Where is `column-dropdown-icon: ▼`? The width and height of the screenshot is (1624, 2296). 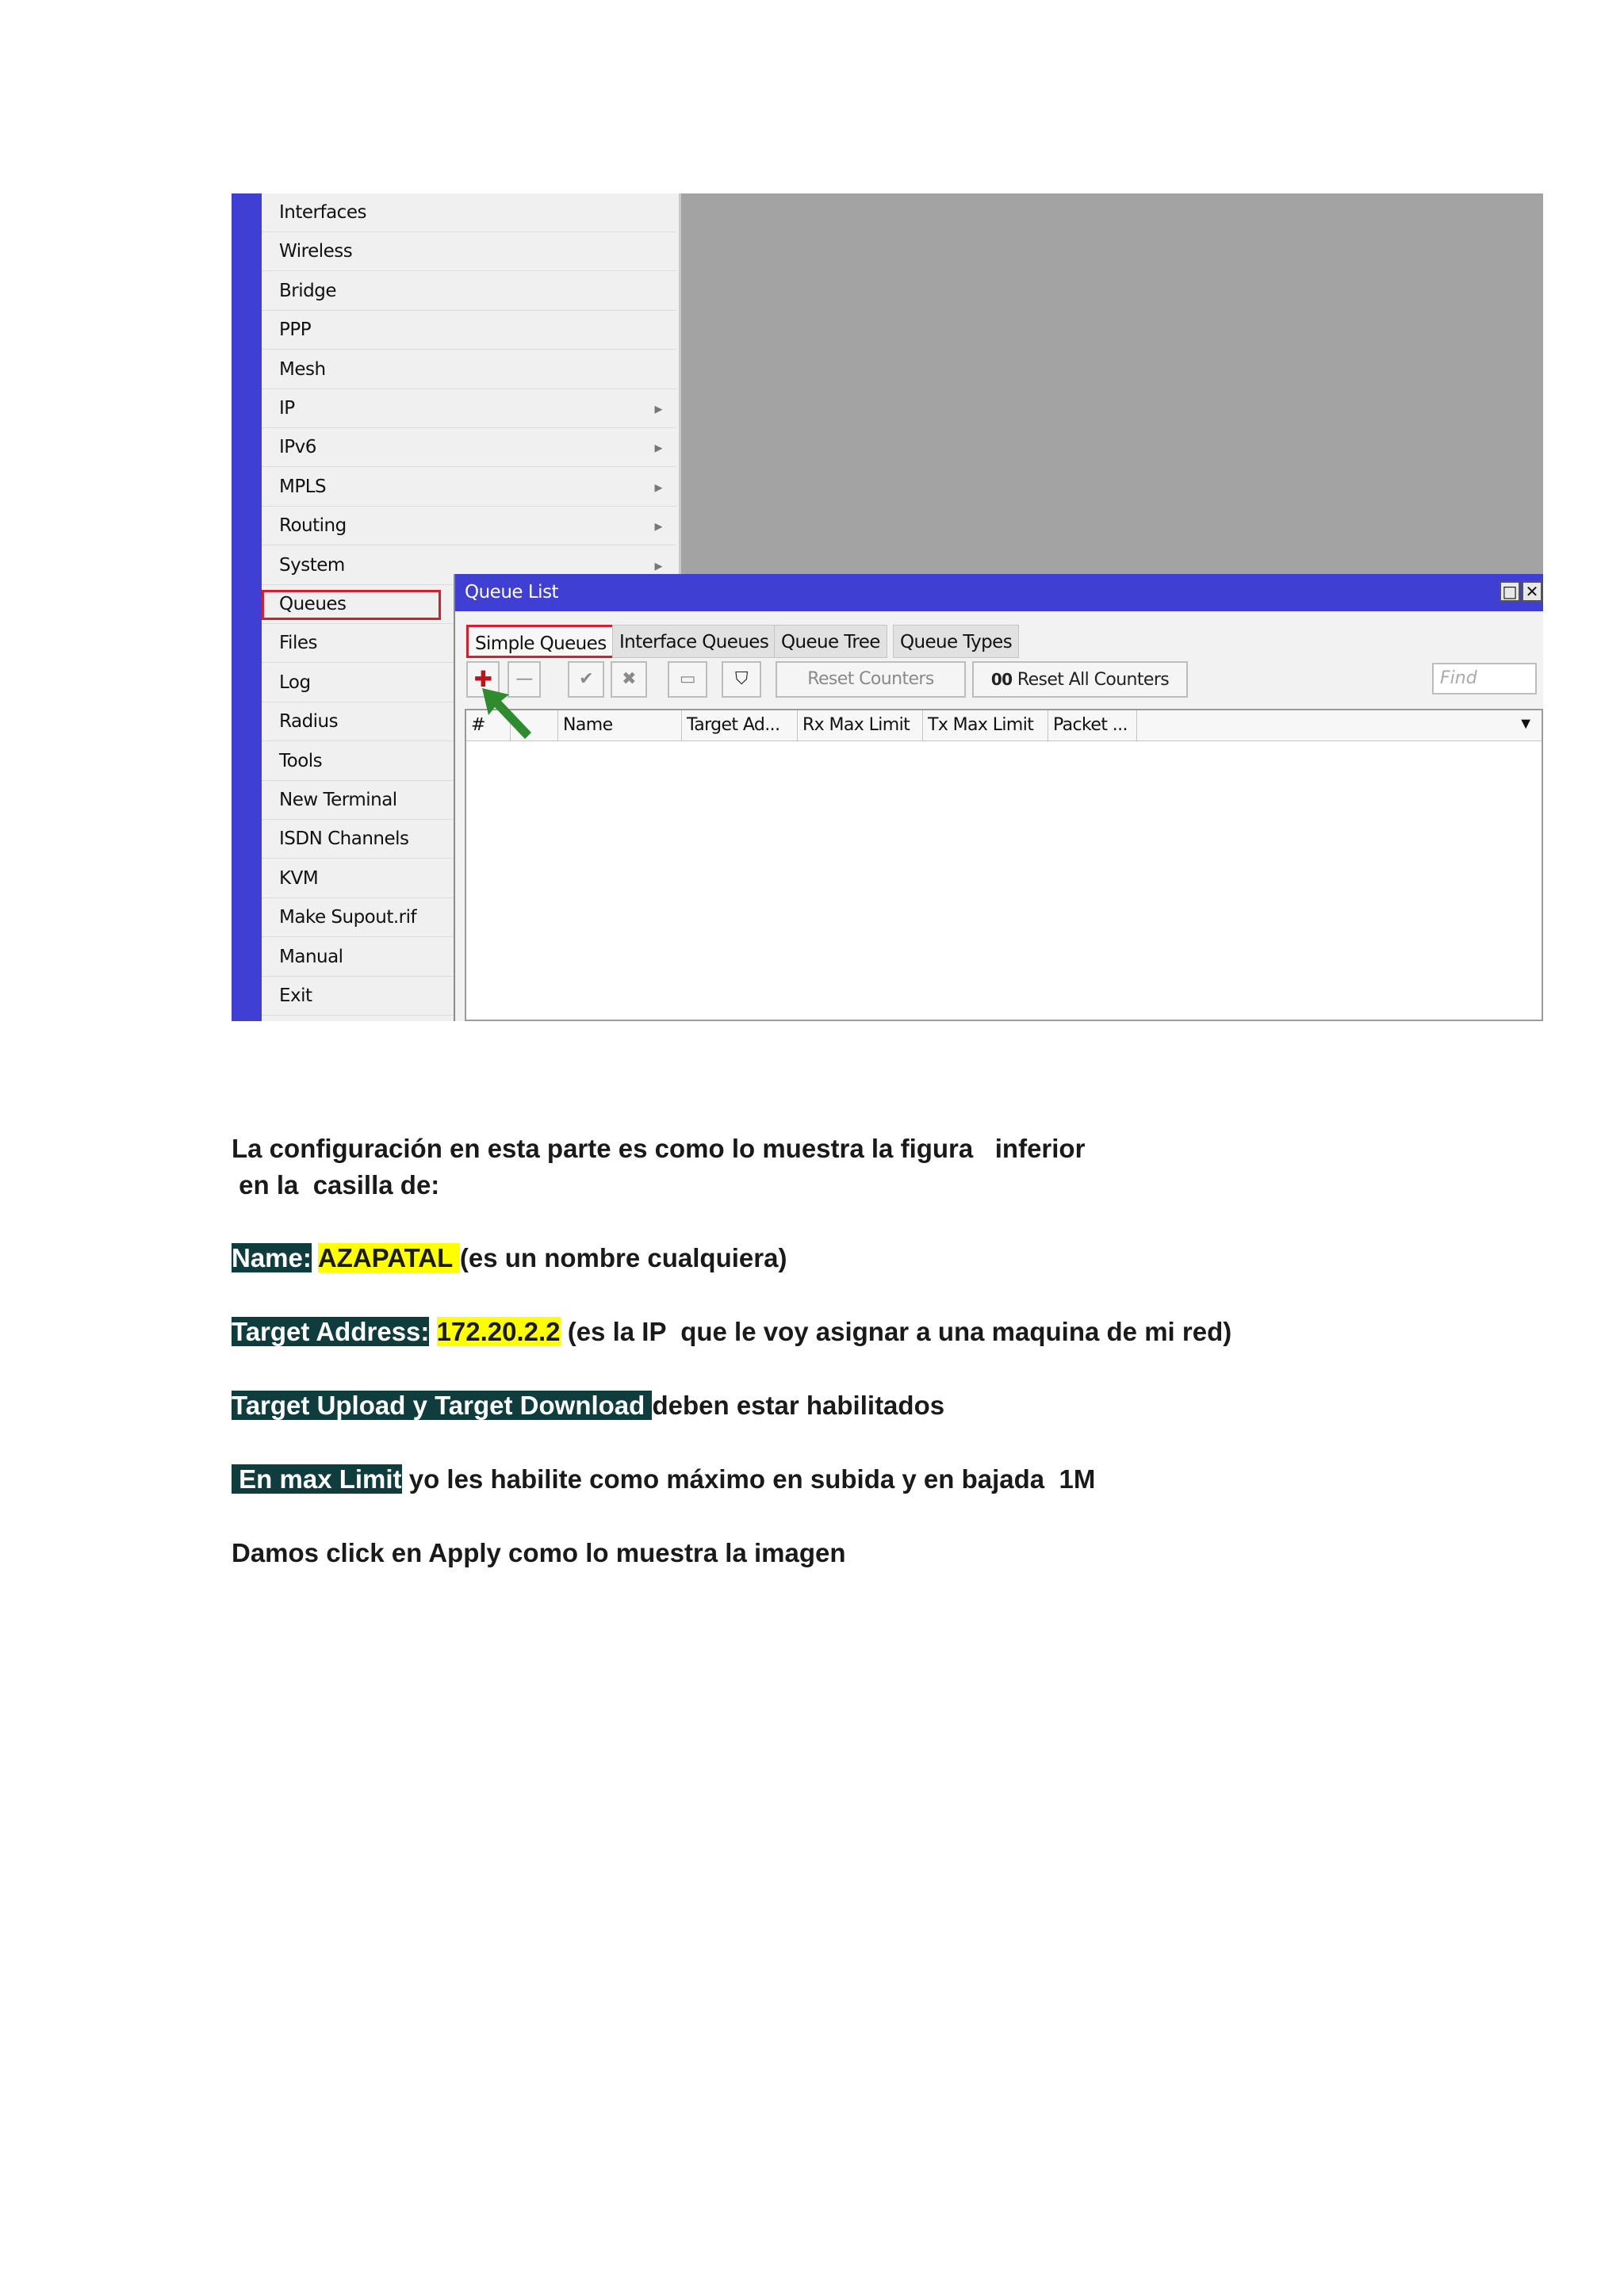
column-dropdown-icon: ▼ is located at coordinates (1526, 724).